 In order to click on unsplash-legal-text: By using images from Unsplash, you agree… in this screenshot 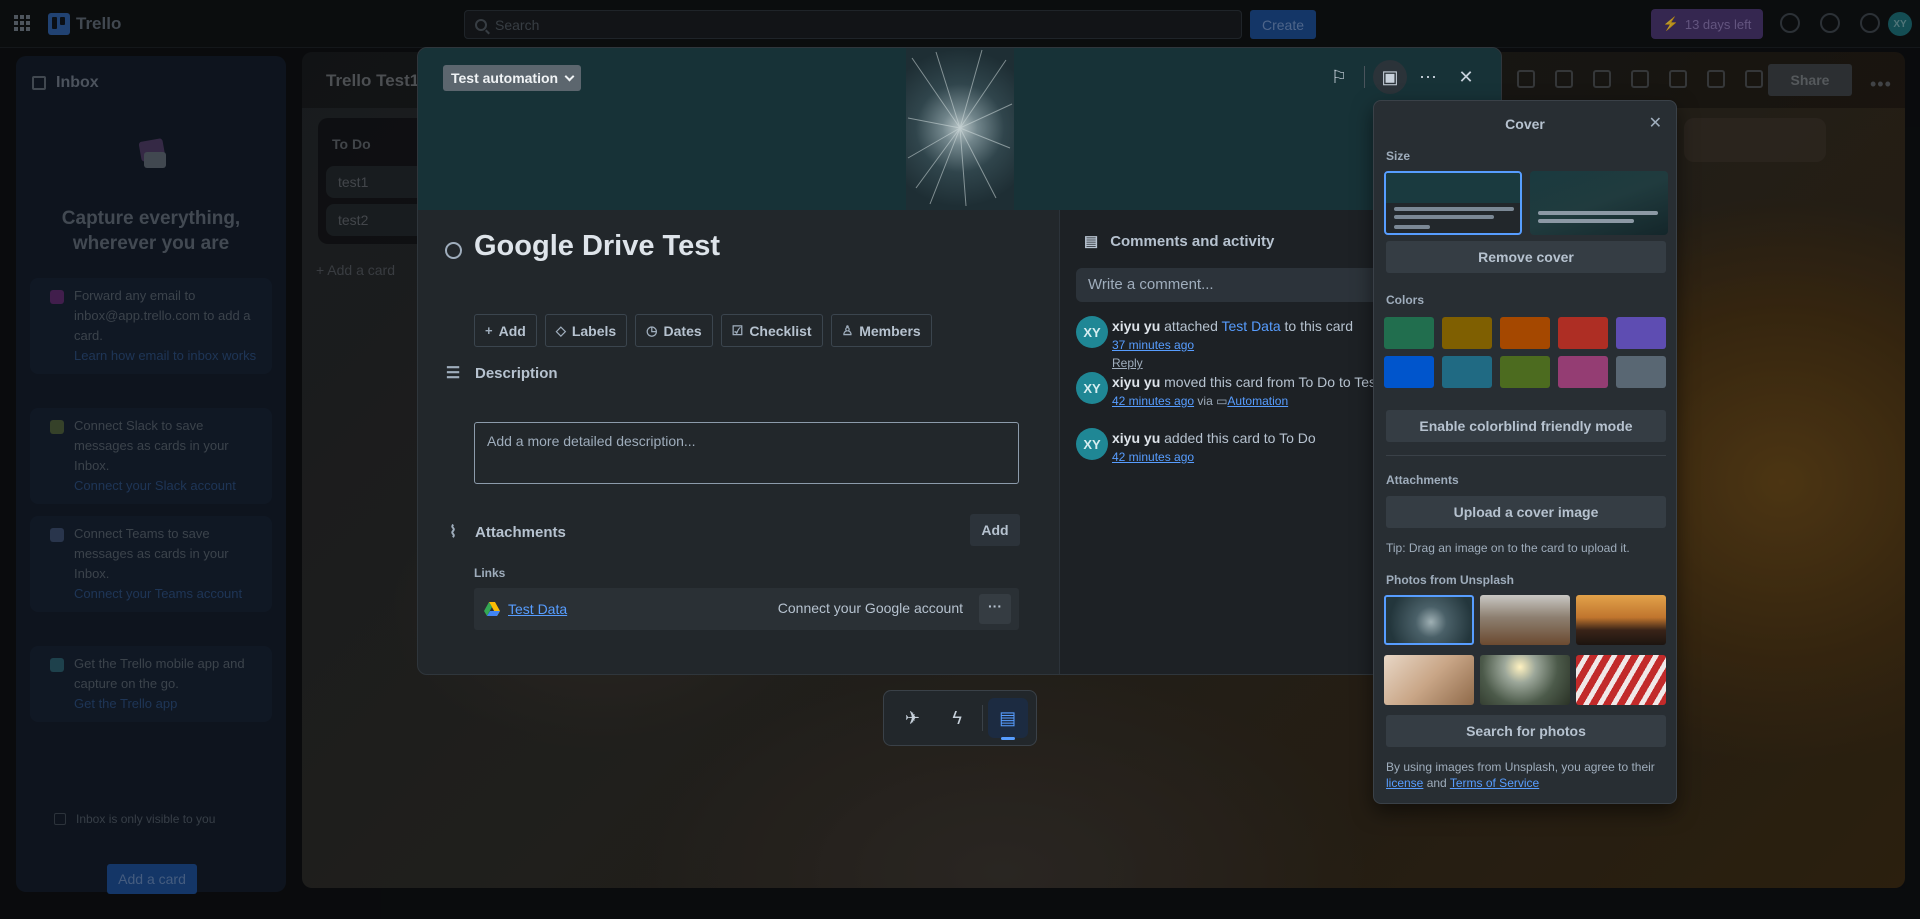, I will do `click(1526, 775)`.